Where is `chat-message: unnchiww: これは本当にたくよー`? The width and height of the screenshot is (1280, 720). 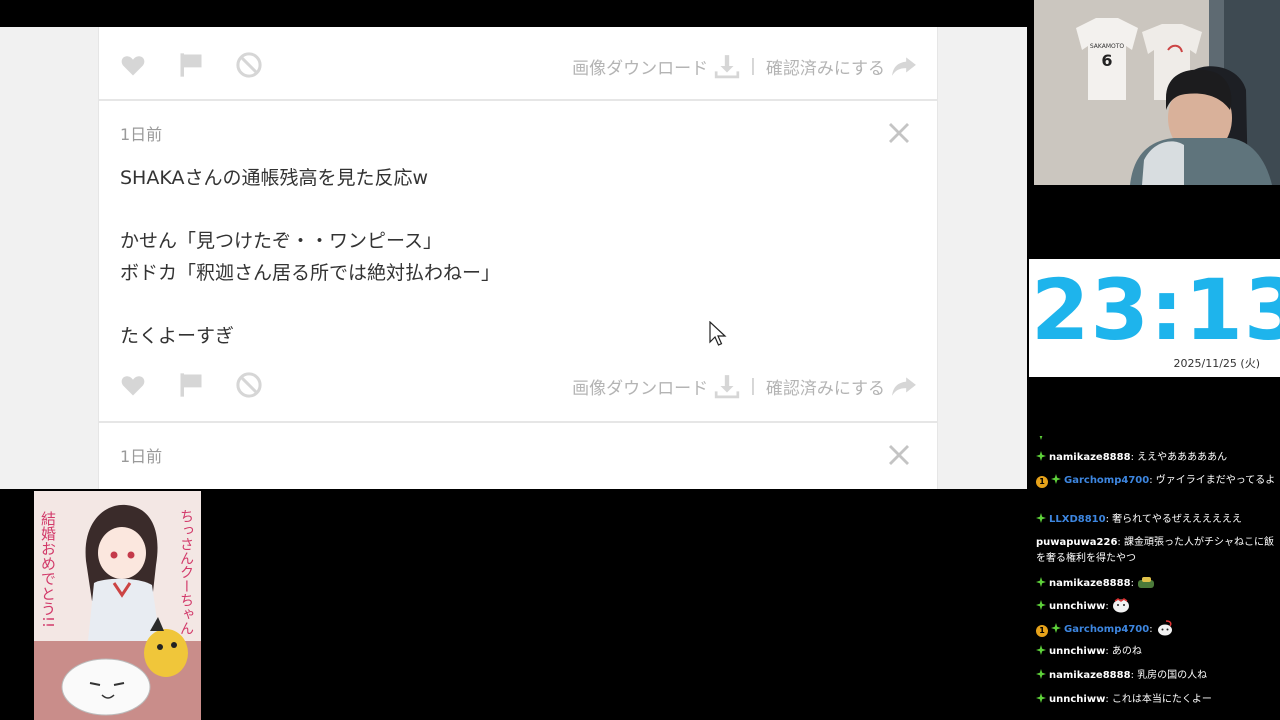 chat-message: unnchiww: これは本当にたくよー is located at coordinates (1156, 700).